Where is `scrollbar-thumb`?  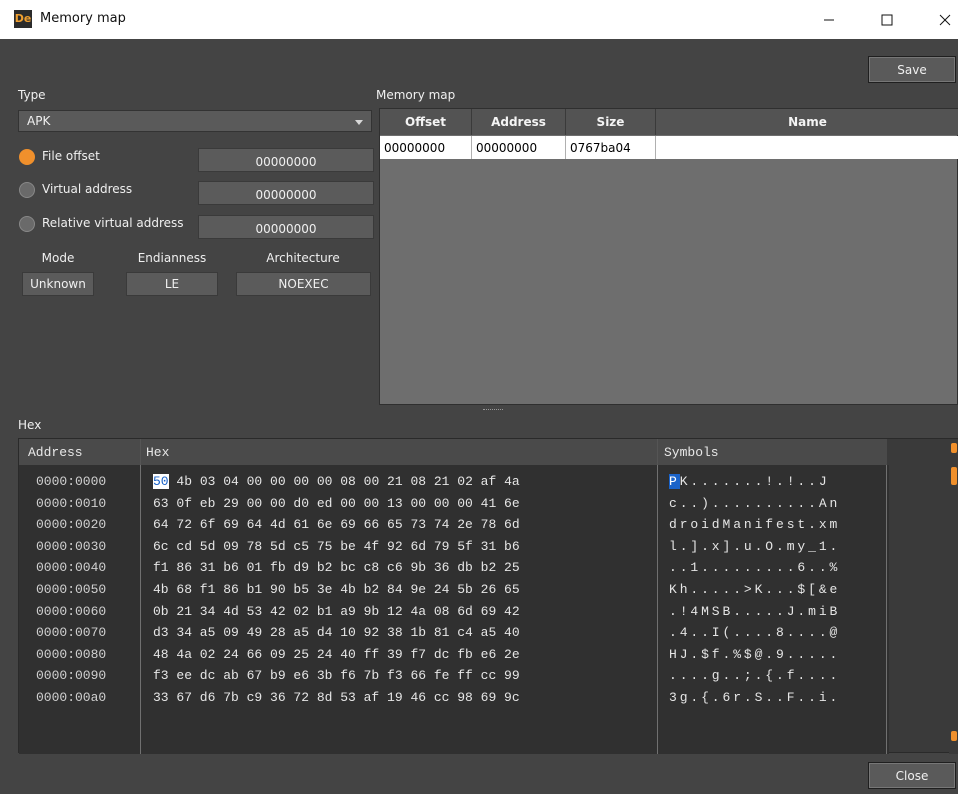
scrollbar-thumb is located at coordinates (954, 476).